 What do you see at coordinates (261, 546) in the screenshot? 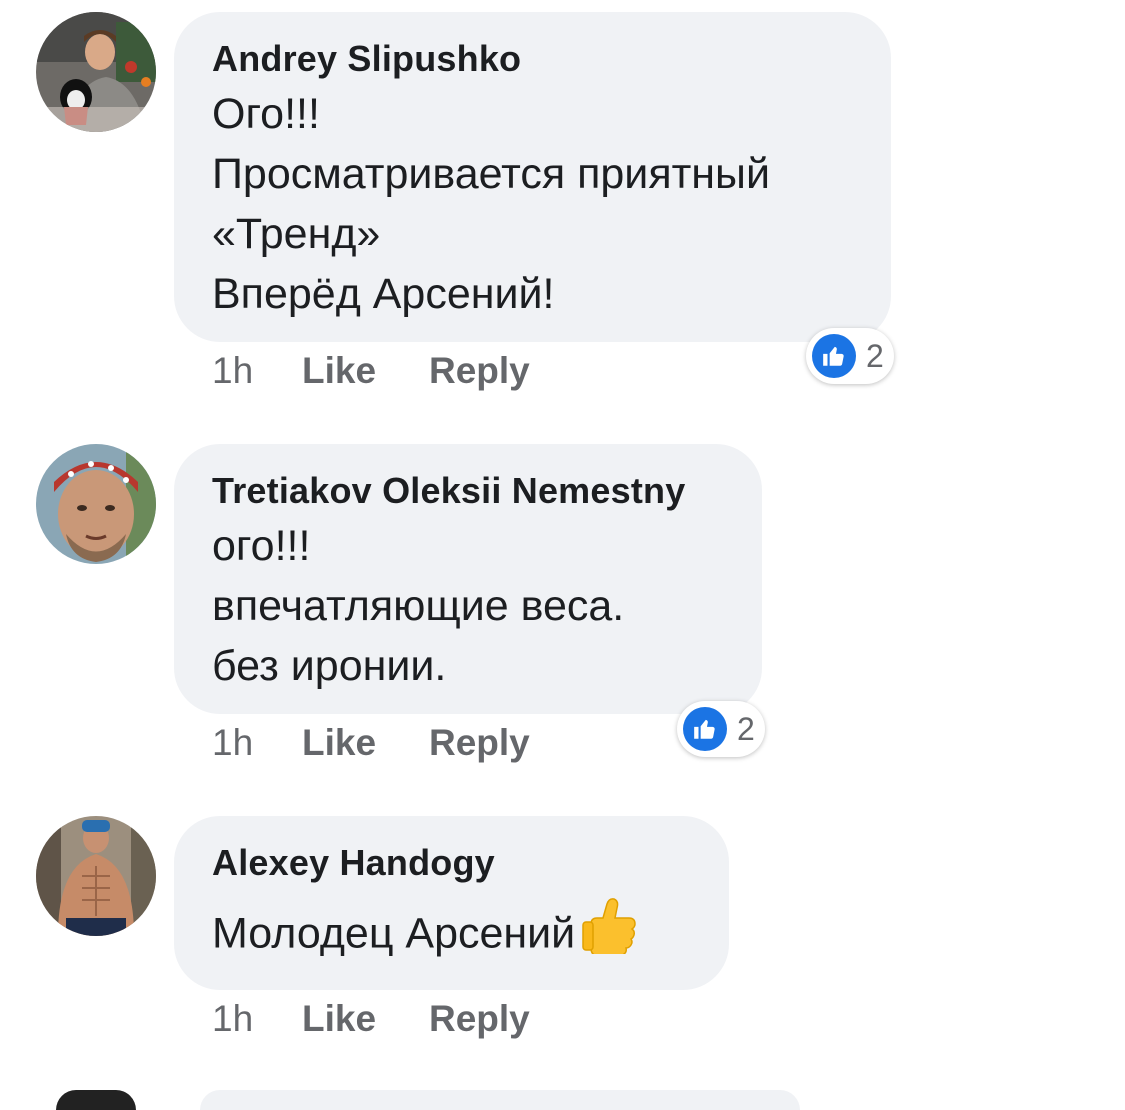
I see `comment-text-line: ого!!!` at bounding box center [261, 546].